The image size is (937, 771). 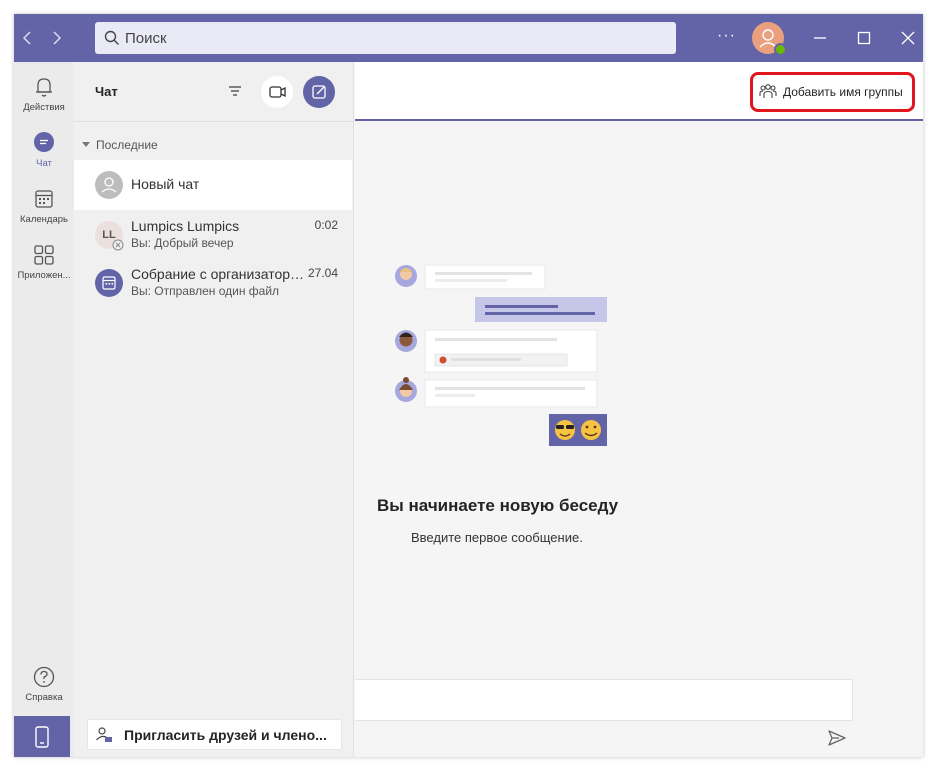 I want to click on add-group-name-button: Добавить имя группы, so click(x=832, y=92).